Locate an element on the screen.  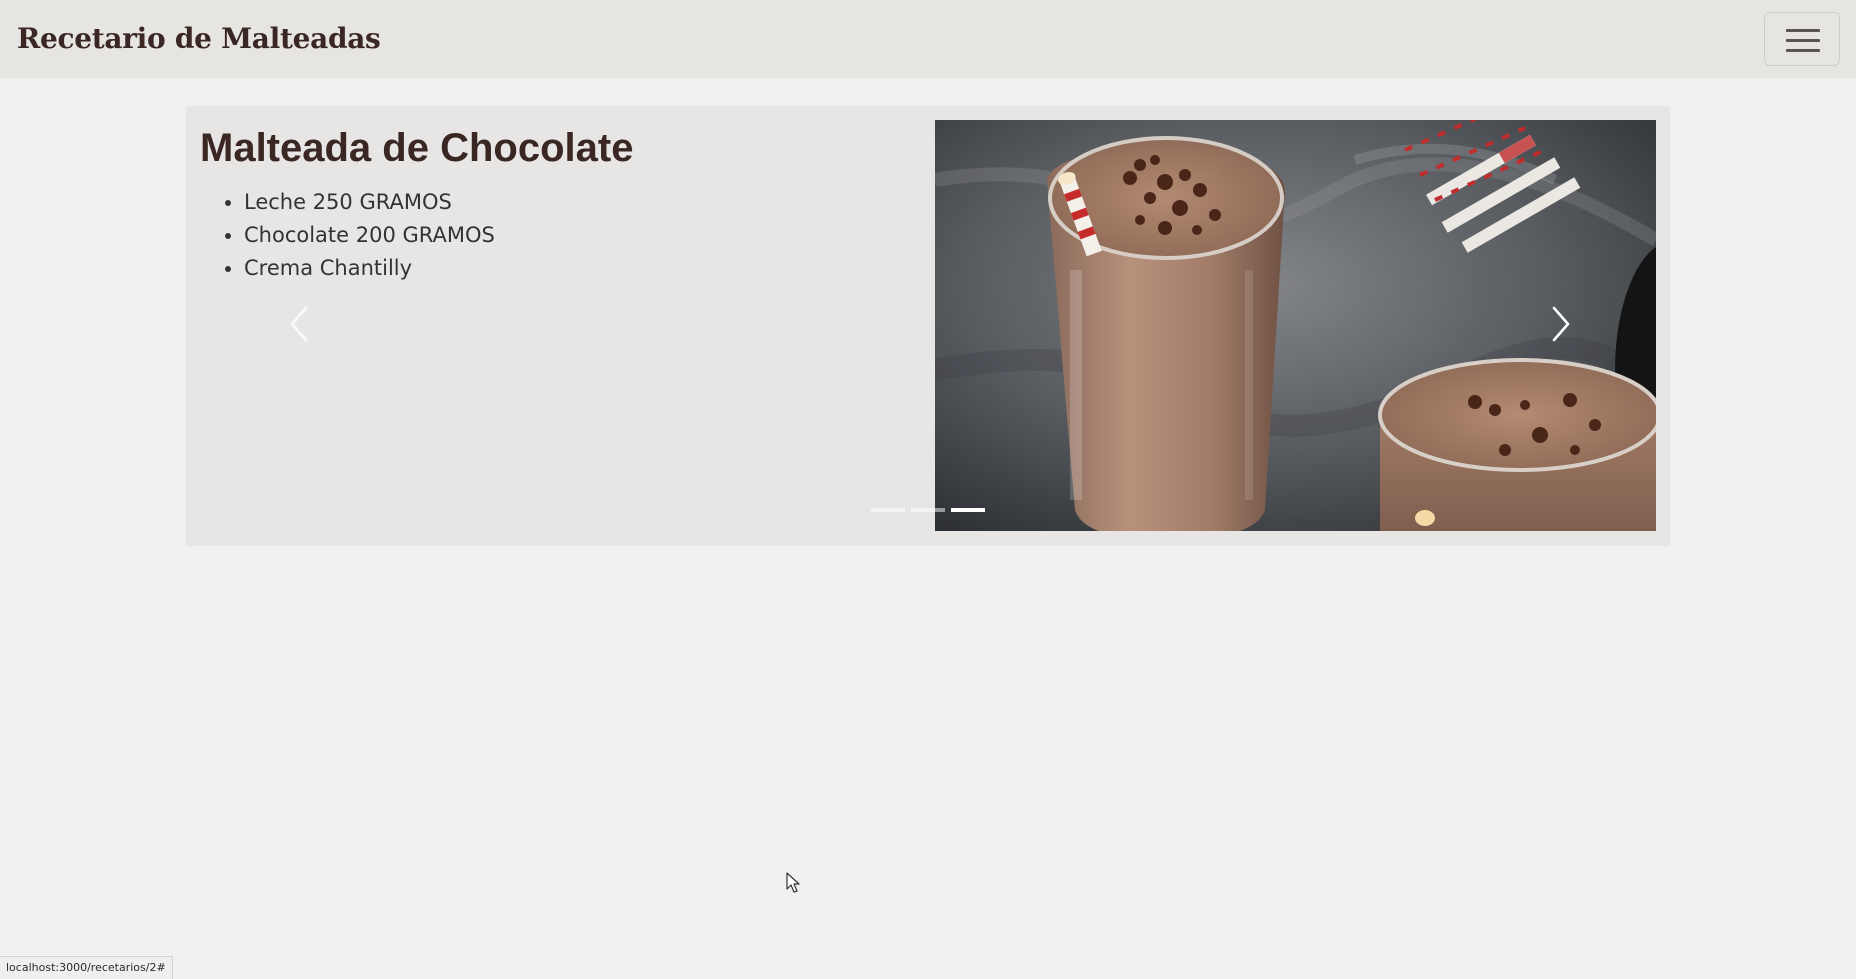
ingredient-item: Crema Chantilly is located at coordinates (369, 268).